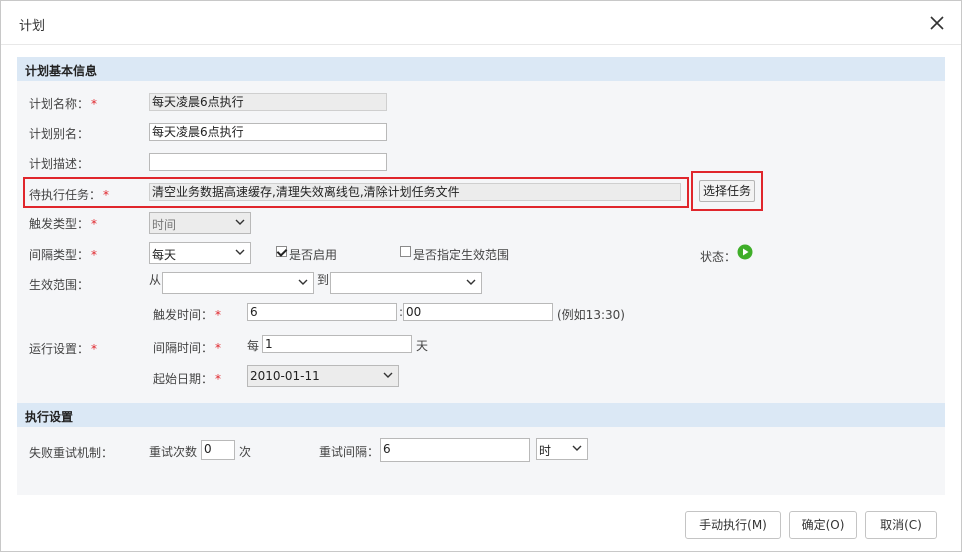  What do you see at coordinates (481, 23) in the screenshot?
I see `title-bar: 计划` at bounding box center [481, 23].